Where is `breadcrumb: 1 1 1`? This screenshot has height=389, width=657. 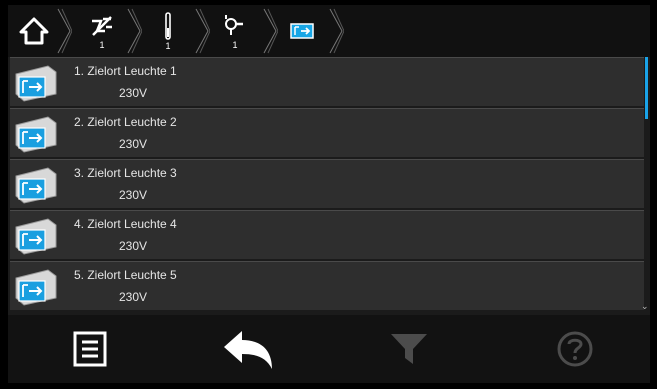
breadcrumb: 1 1 1 is located at coordinates (329, 31).